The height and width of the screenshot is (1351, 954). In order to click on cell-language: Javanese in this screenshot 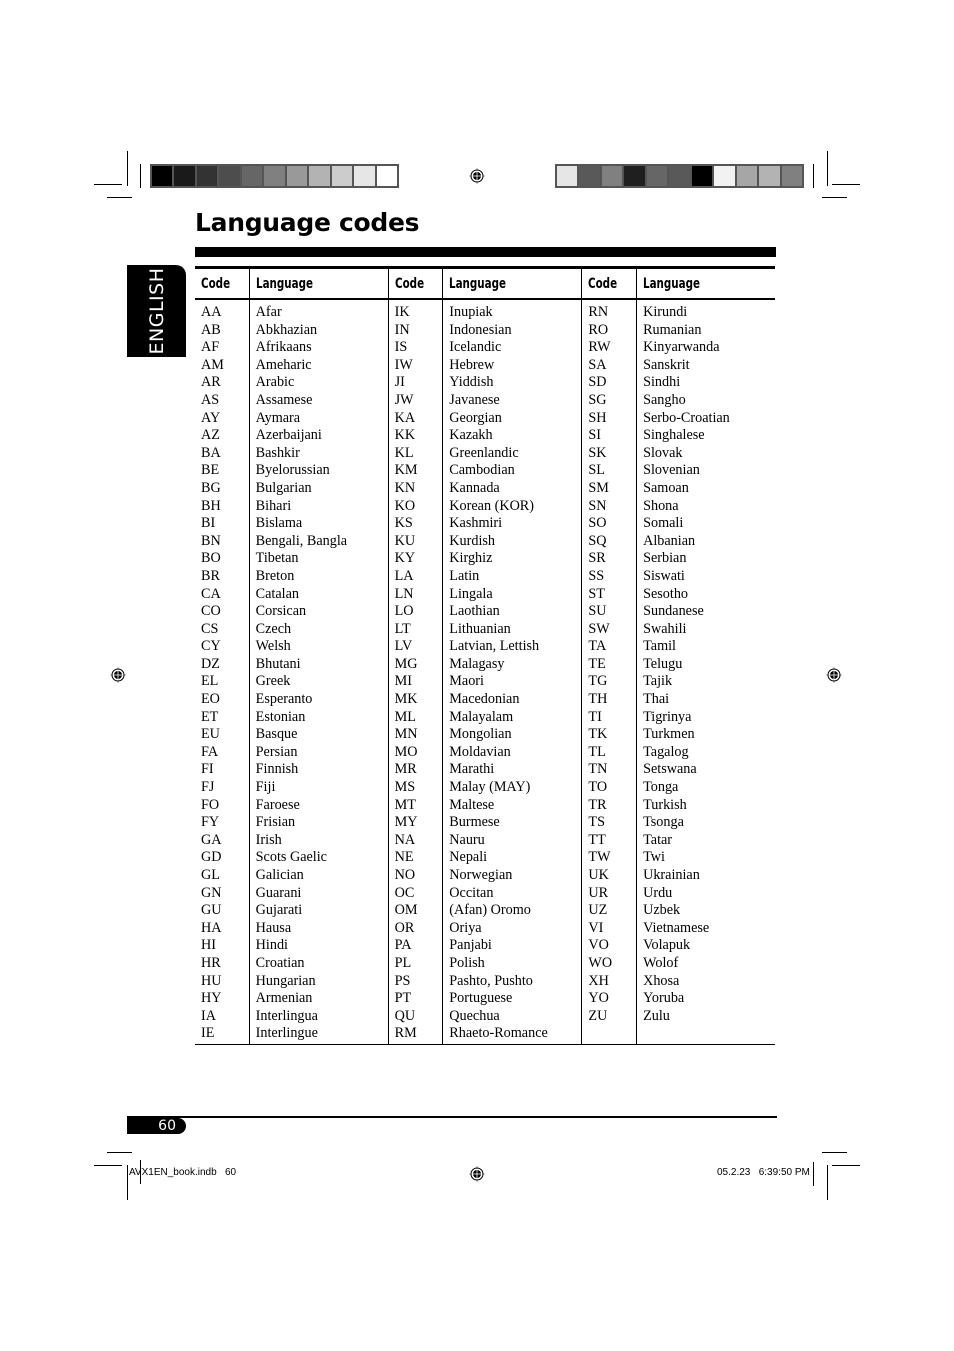, I will do `click(512, 400)`.